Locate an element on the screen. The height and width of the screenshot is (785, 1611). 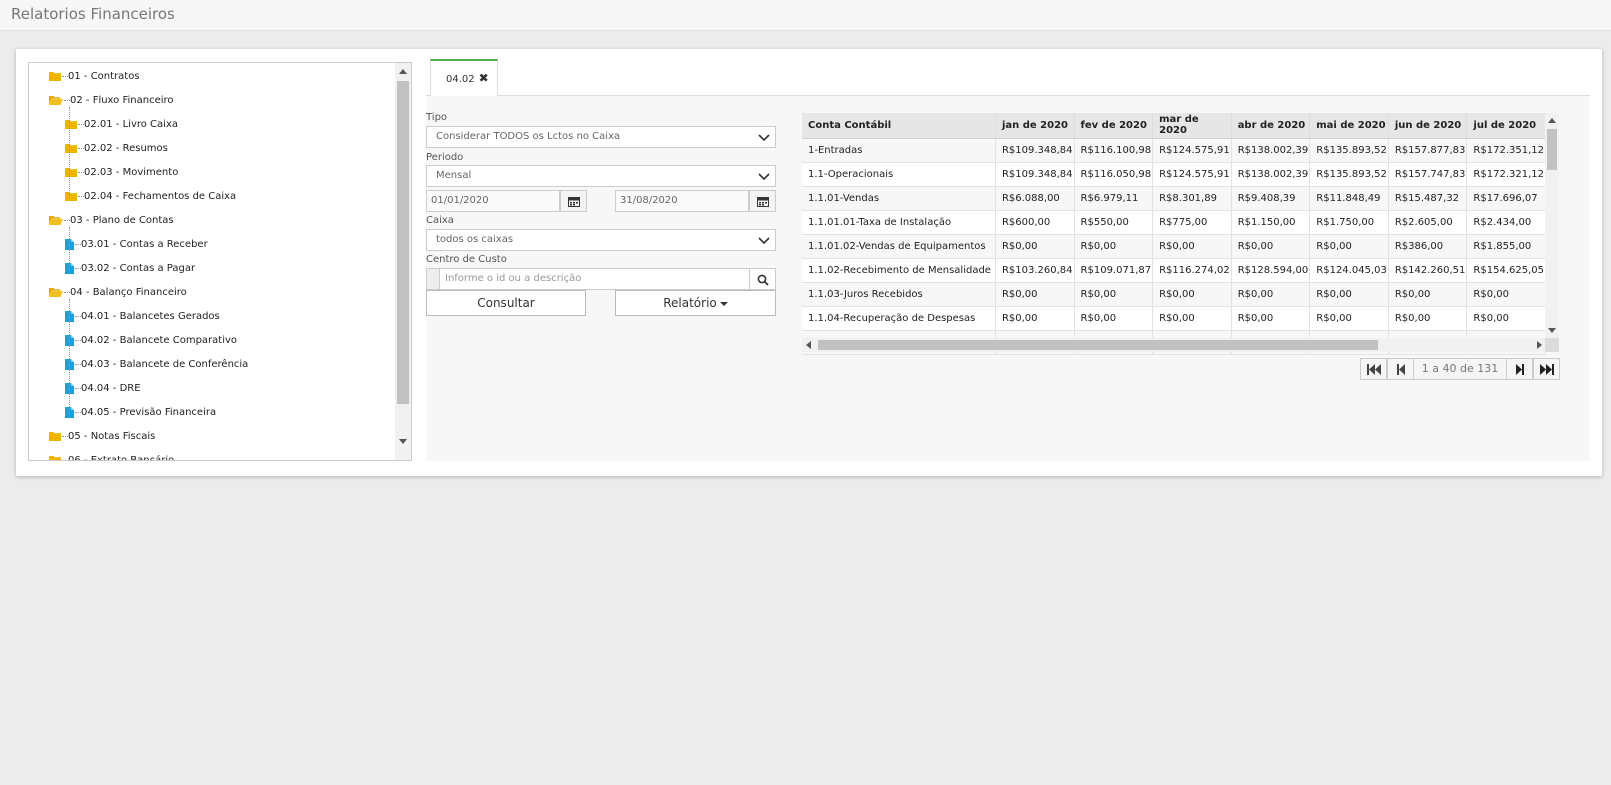
date-end-input: 31/08/2020 is located at coordinates (682, 201).